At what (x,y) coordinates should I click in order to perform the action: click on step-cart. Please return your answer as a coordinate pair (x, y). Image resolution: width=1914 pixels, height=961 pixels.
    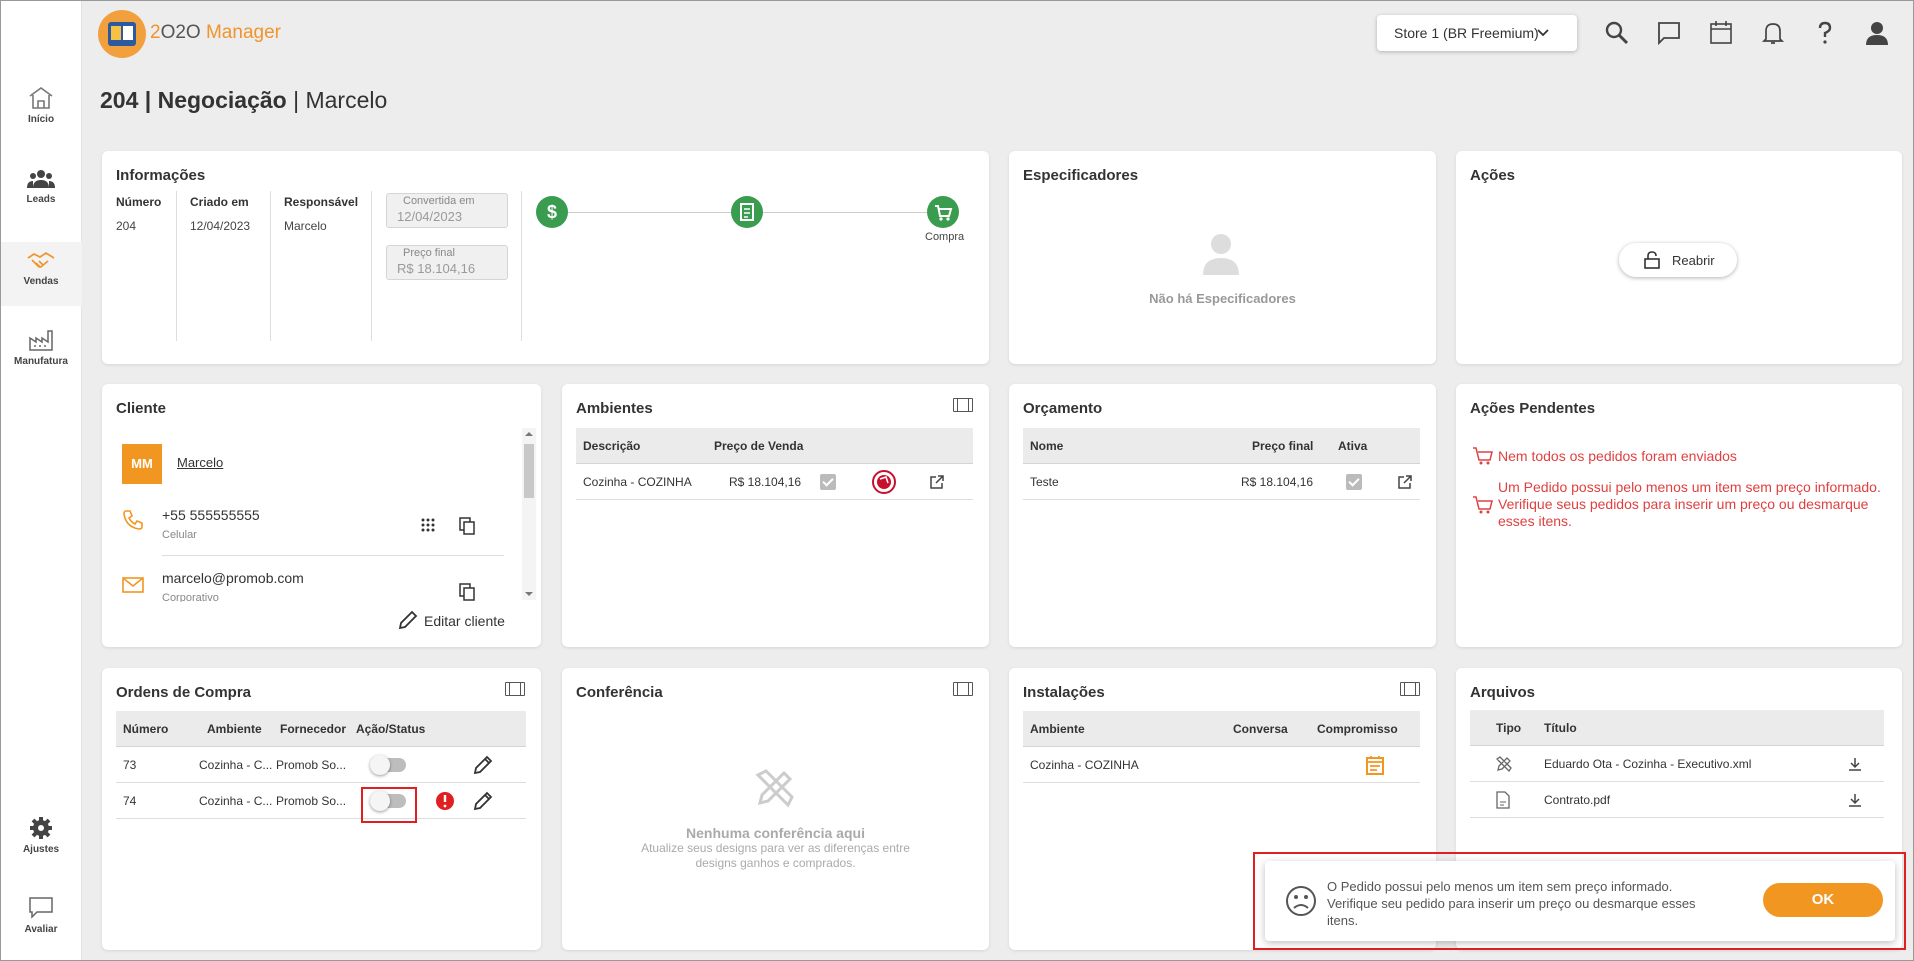
    Looking at the image, I should click on (943, 212).